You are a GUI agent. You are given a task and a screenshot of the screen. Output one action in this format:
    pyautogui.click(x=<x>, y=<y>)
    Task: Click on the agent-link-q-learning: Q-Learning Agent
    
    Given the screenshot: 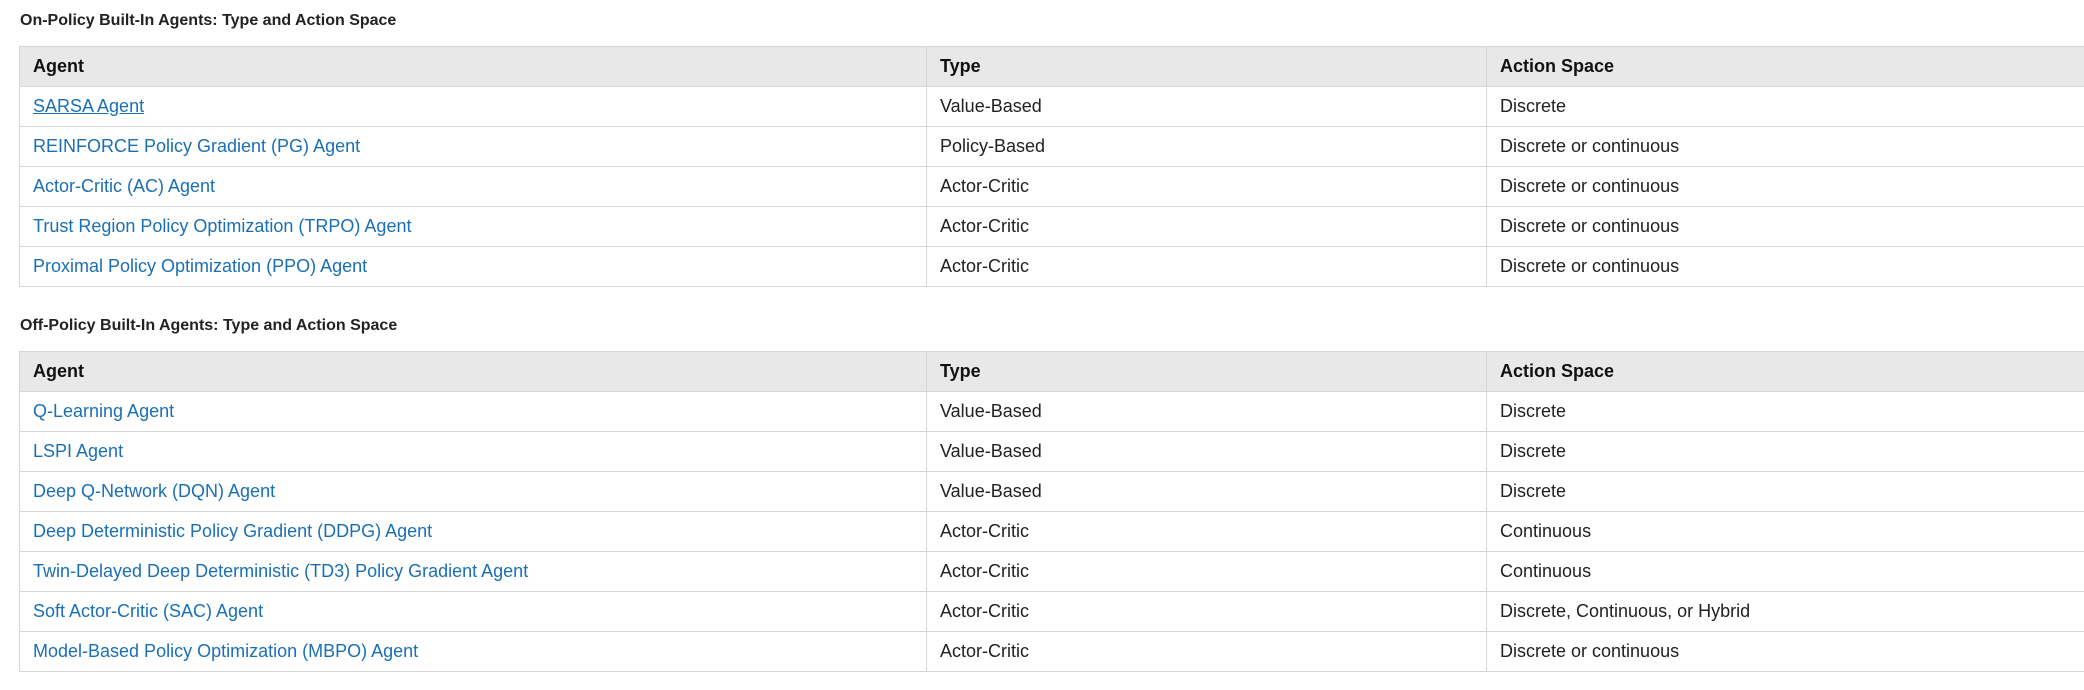 What is the action you would take?
    pyautogui.click(x=103, y=411)
    